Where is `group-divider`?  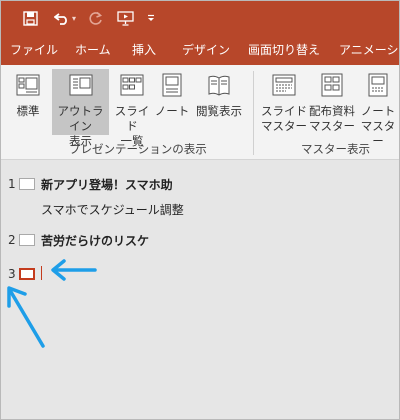
group-divider is located at coordinates (253, 113).